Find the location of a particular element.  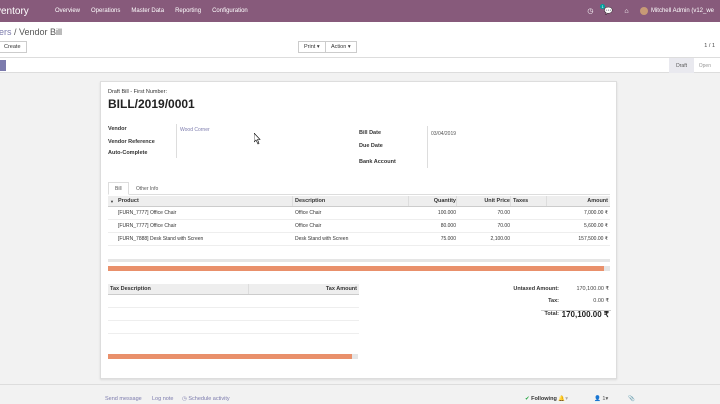

col-description: Description is located at coordinates (310, 201).